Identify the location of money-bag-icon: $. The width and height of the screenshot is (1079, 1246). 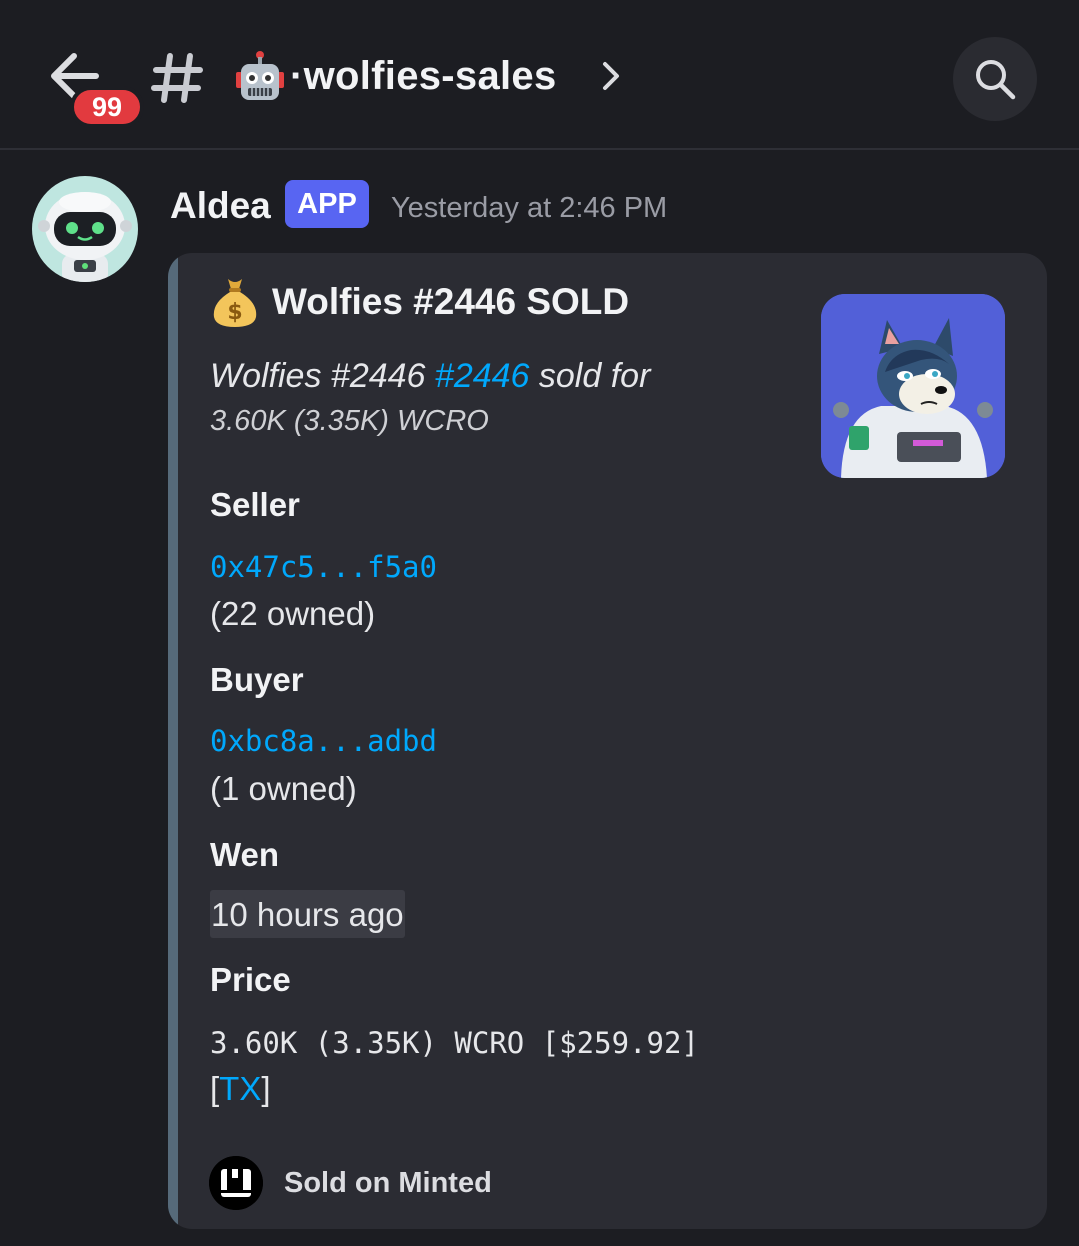
(235, 303).